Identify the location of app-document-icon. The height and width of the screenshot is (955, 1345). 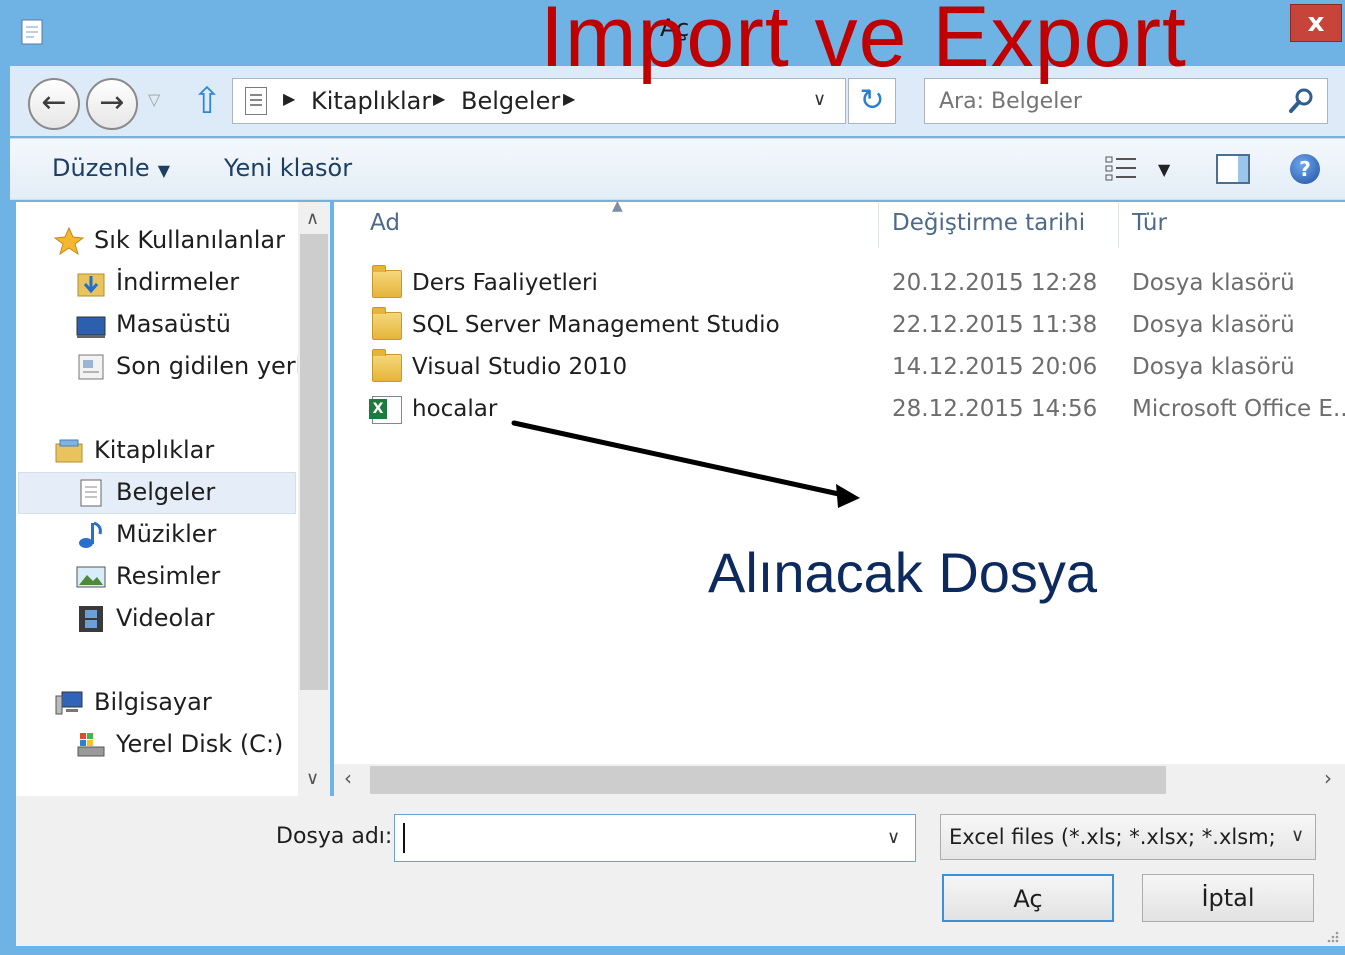
(32, 32).